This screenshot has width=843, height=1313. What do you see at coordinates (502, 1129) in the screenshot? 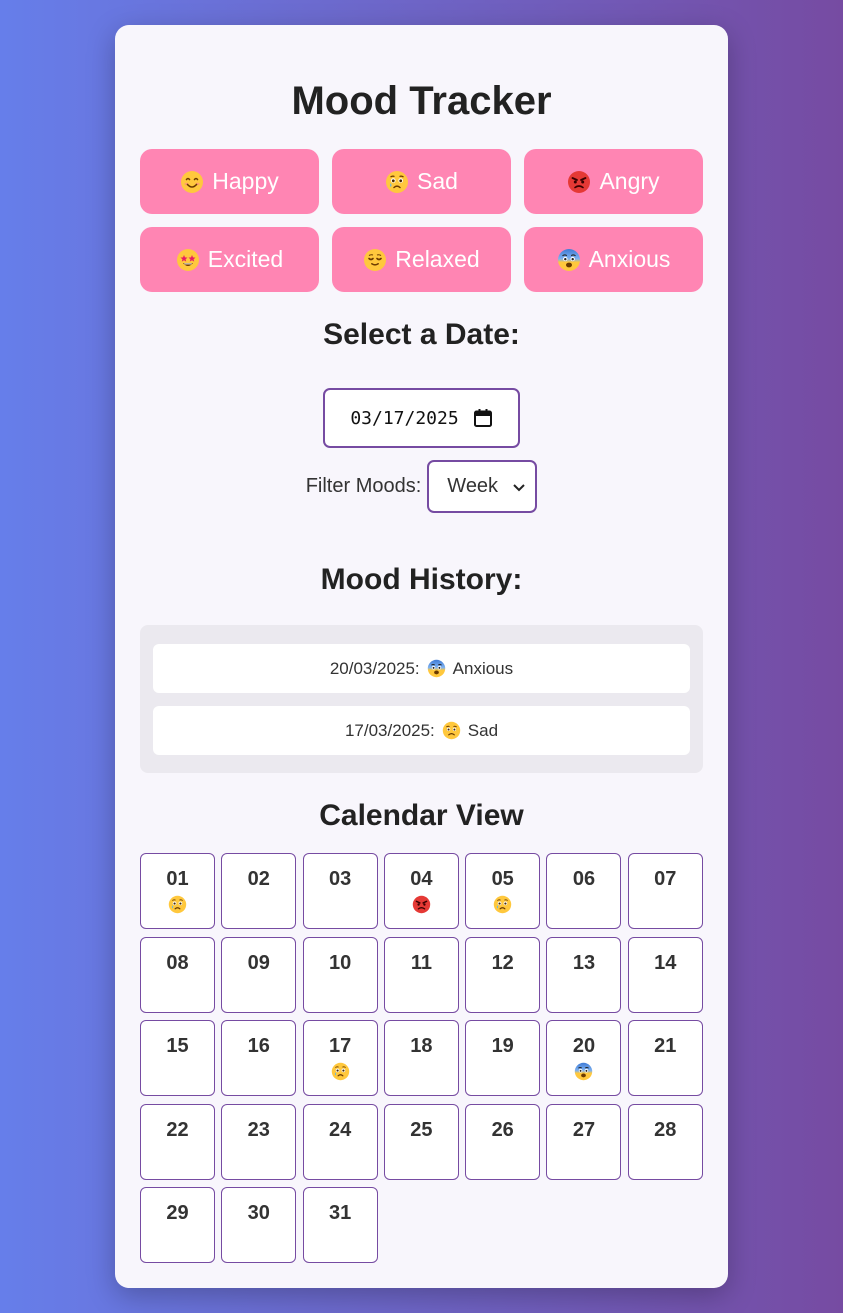
I see `calendar-day-number: 26` at bounding box center [502, 1129].